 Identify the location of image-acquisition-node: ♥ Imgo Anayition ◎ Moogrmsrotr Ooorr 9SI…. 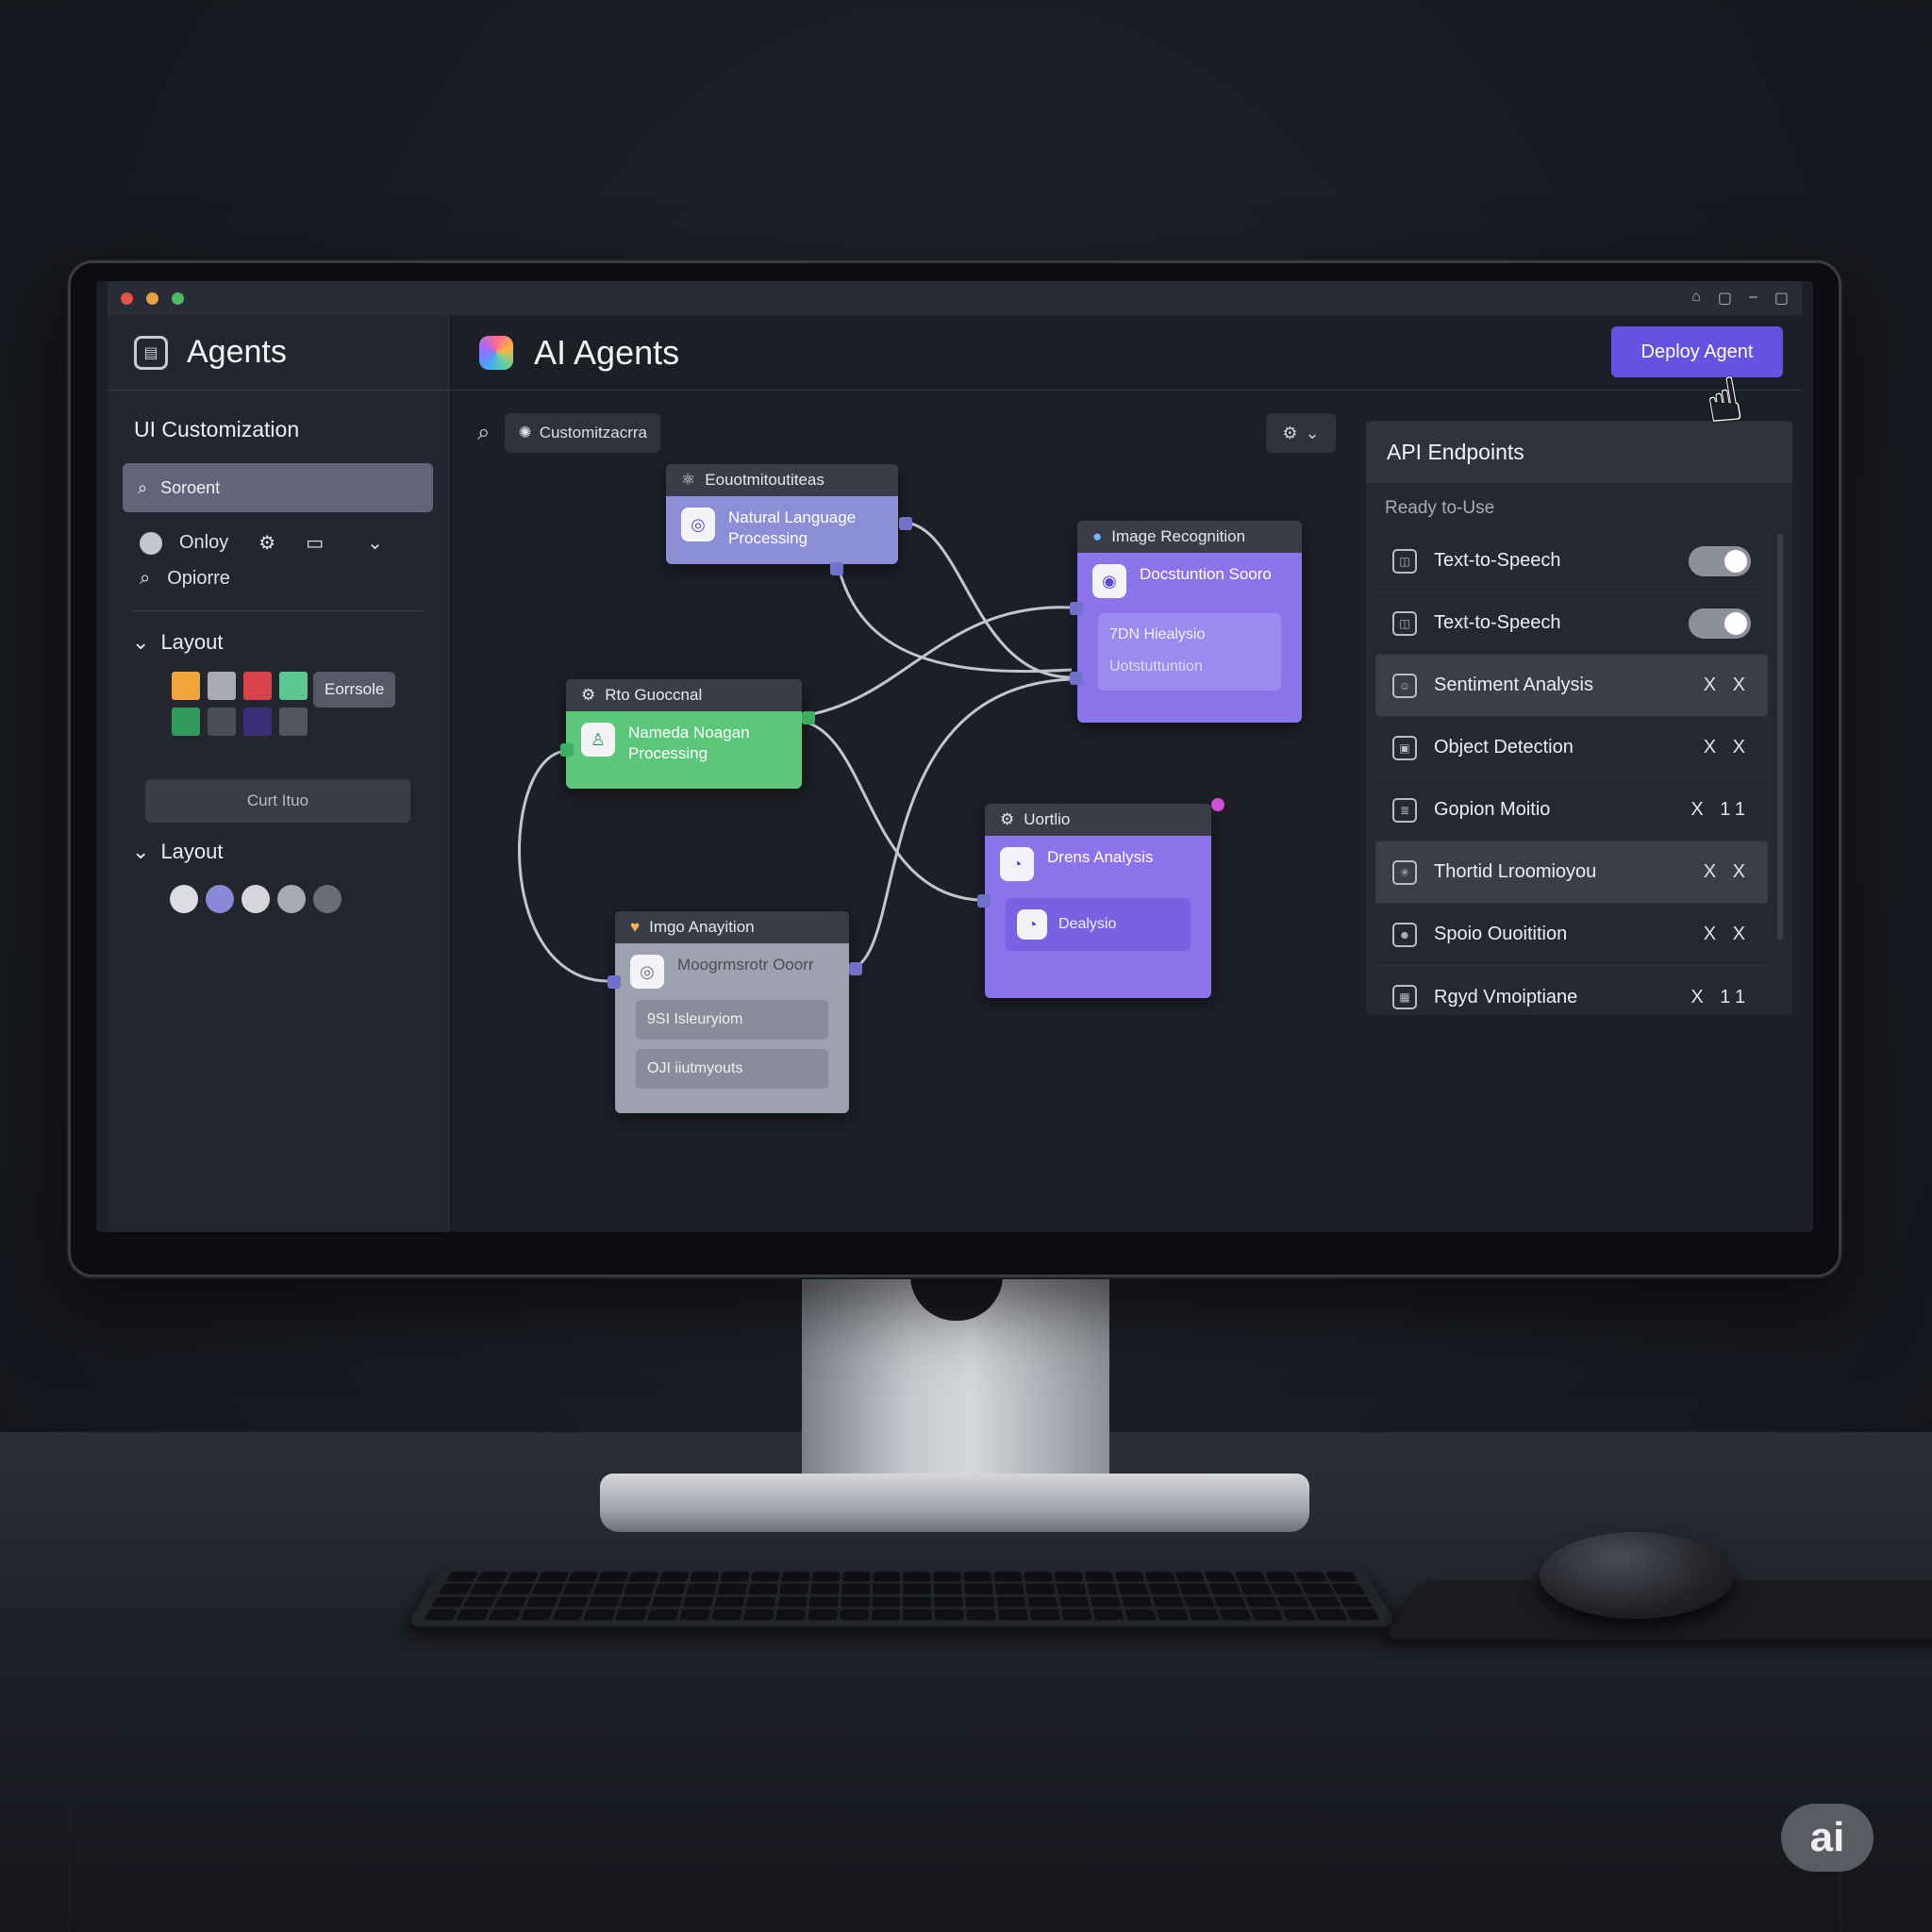
(732, 1012).